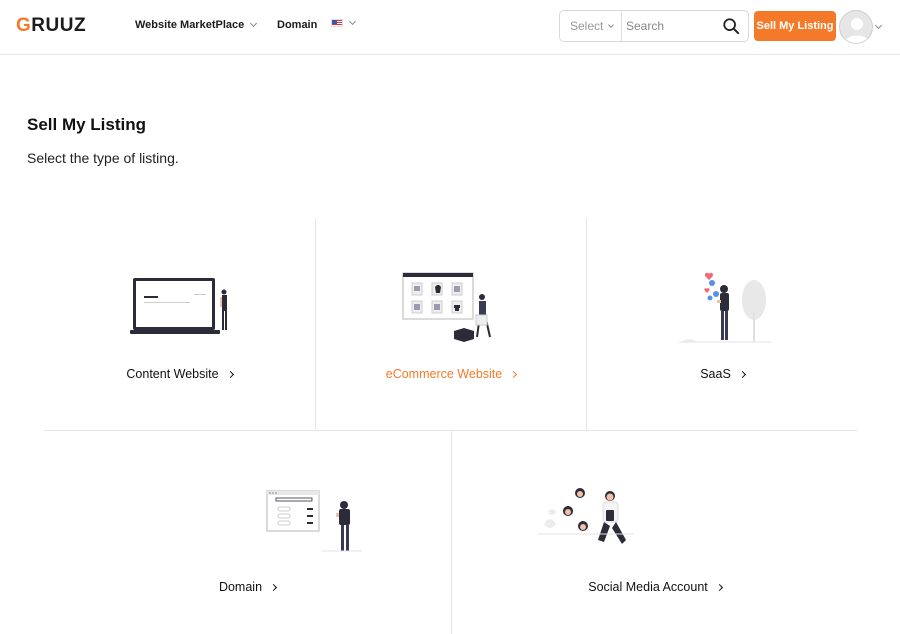  What do you see at coordinates (240, 587) in the screenshot?
I see `card-label-text: Domain` at bounding box center [240, 587].